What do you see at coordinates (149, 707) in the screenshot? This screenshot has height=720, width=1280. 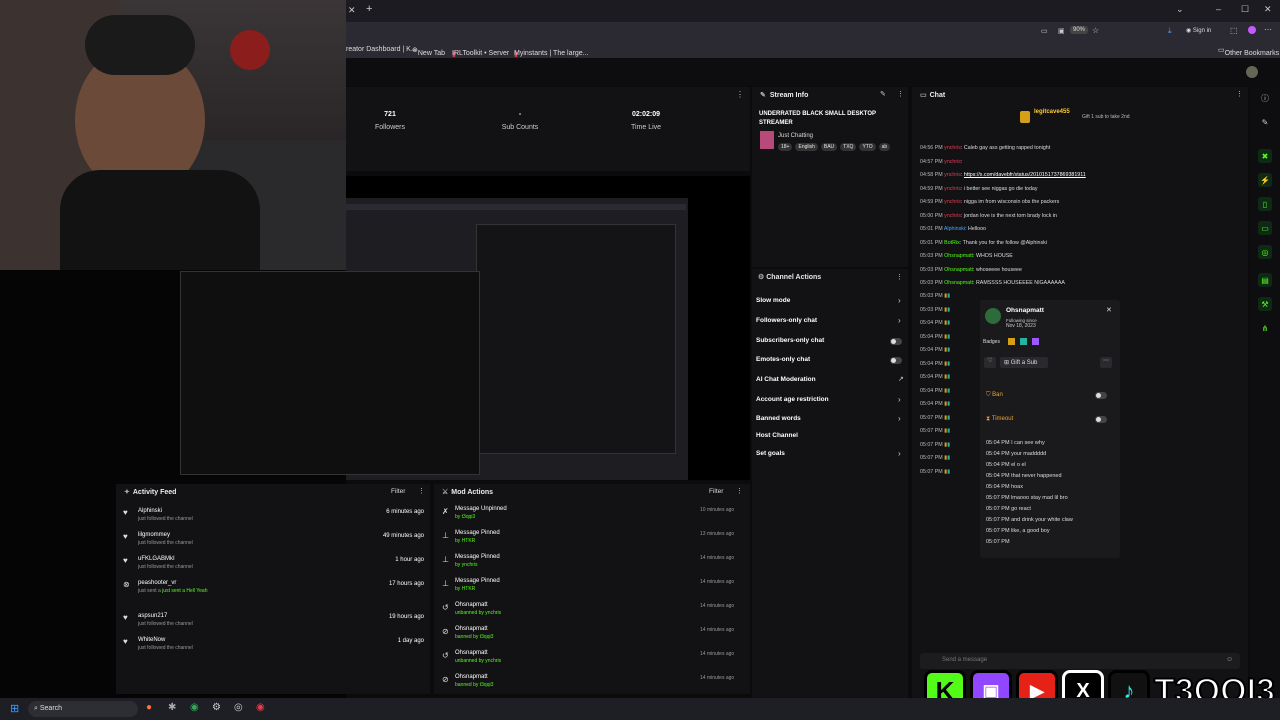 I see `firefox-icon: ●` at bounding box center [149, 707].